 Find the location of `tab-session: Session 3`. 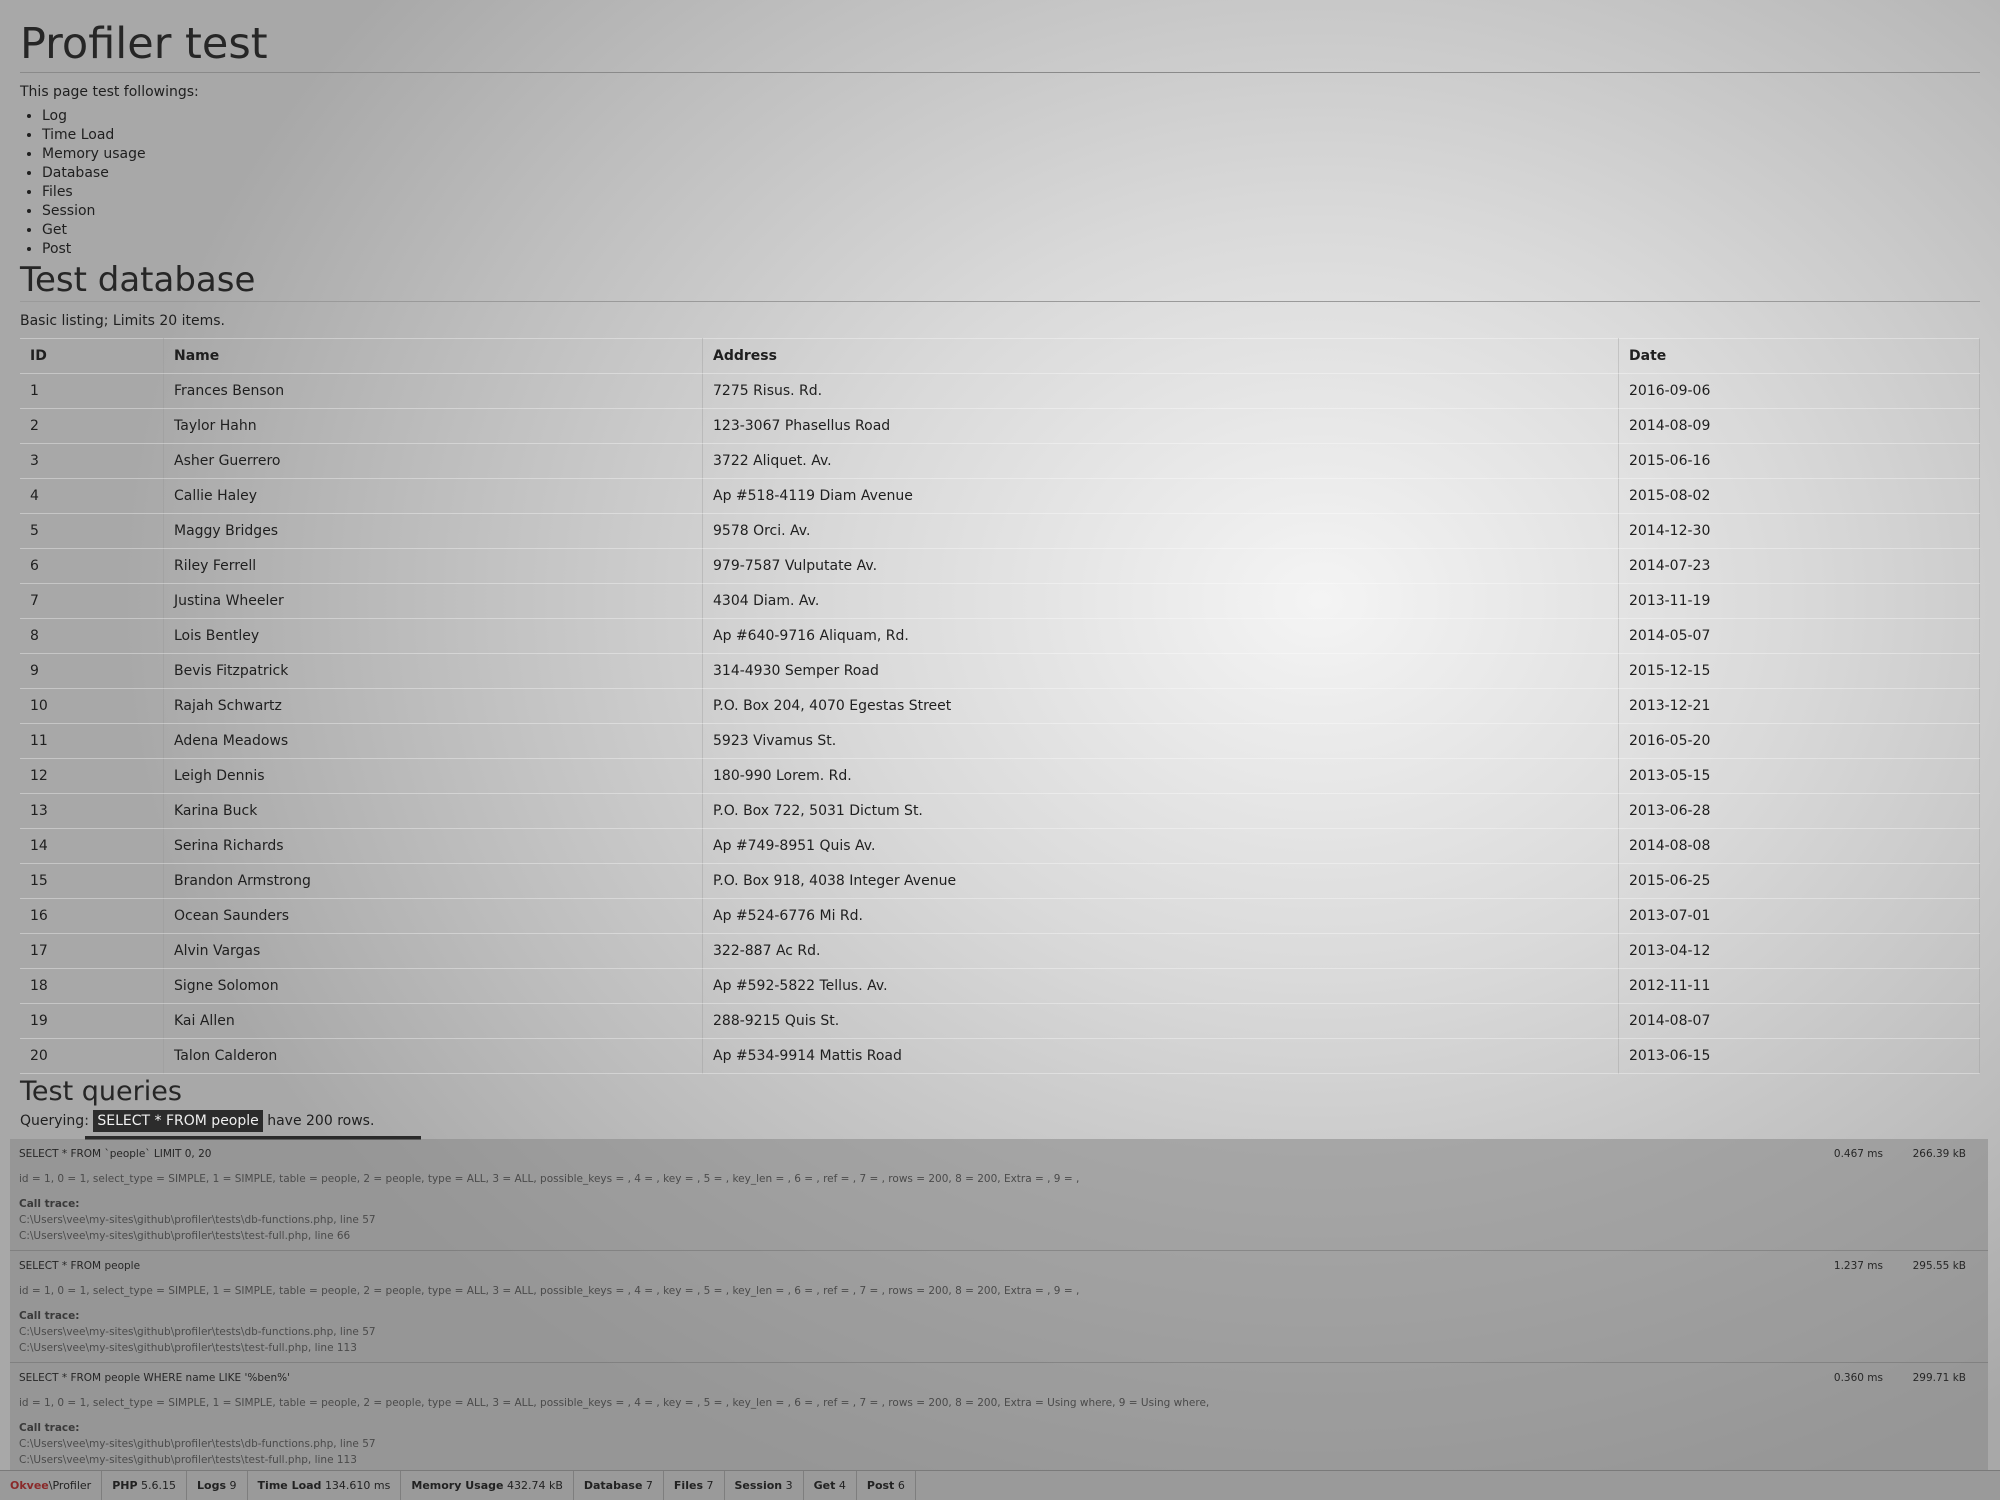

tab-session: Session 3 is located at coordinates (764, 1485).